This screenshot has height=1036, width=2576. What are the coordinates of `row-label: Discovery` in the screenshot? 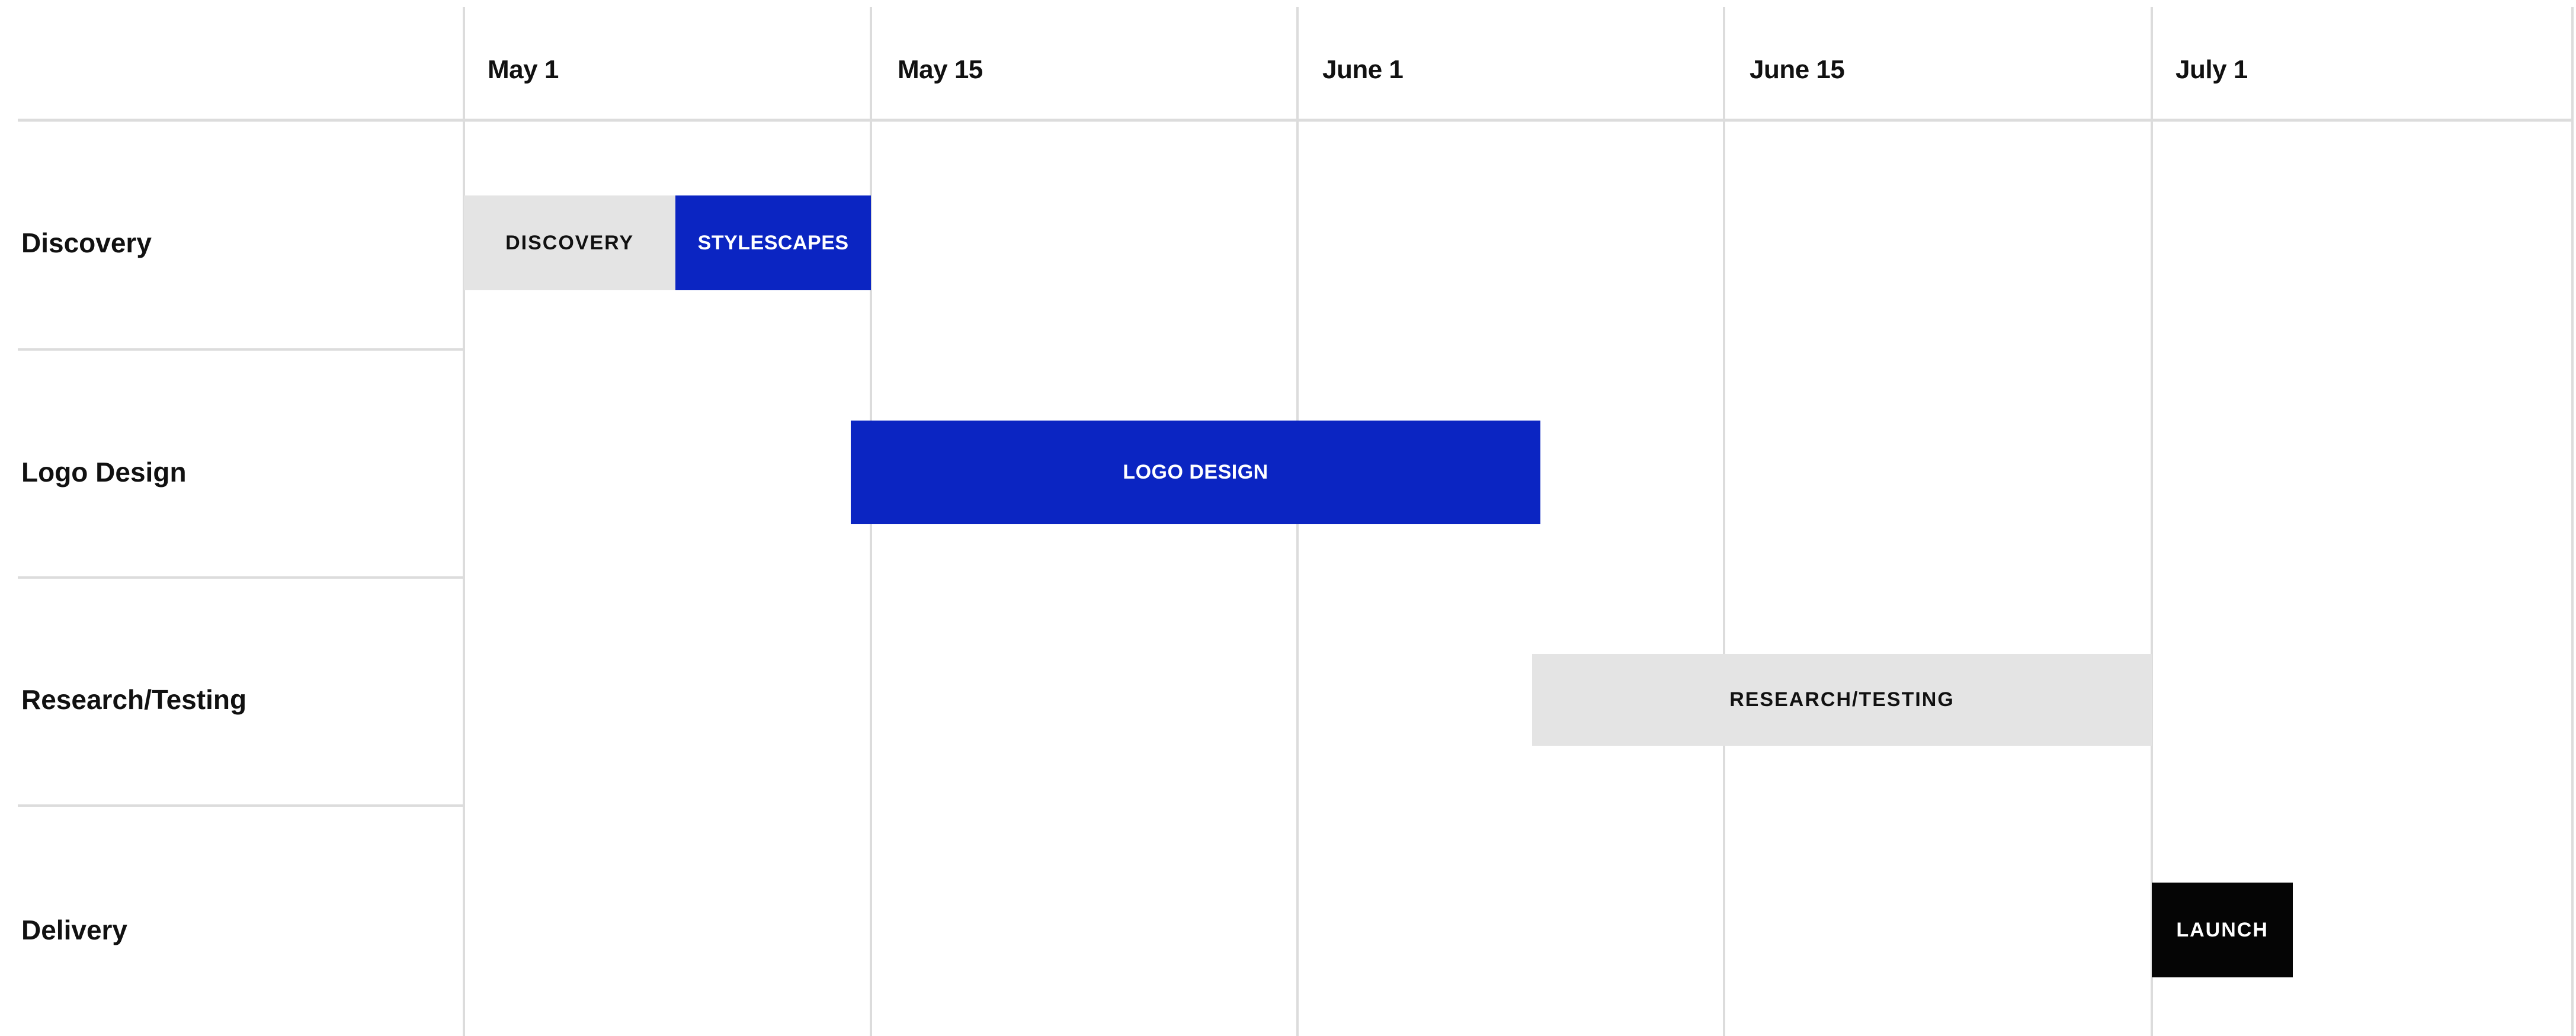 It's located at (86, 242).